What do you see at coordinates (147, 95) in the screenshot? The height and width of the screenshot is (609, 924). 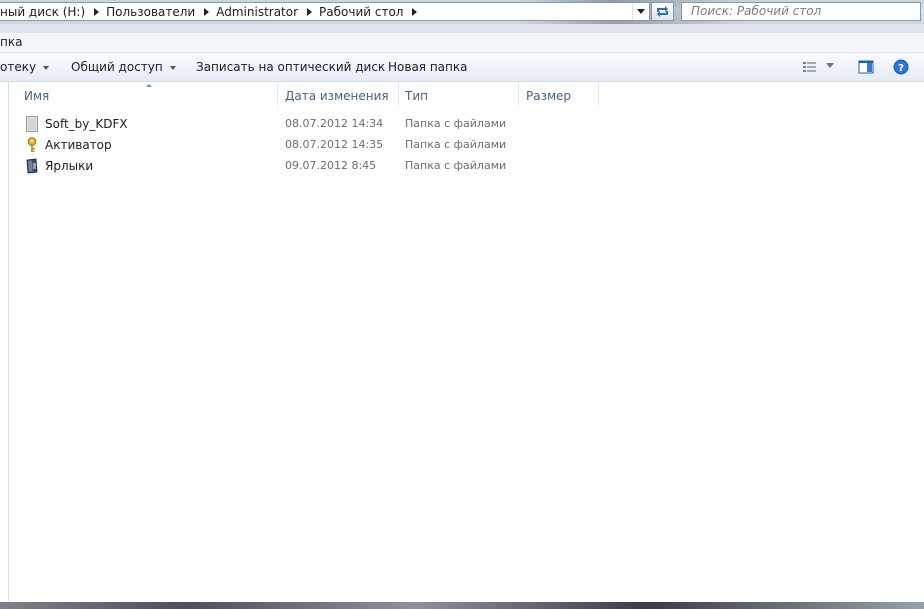 I see `column-header-name: Имя` at bounding box center [147, 95].